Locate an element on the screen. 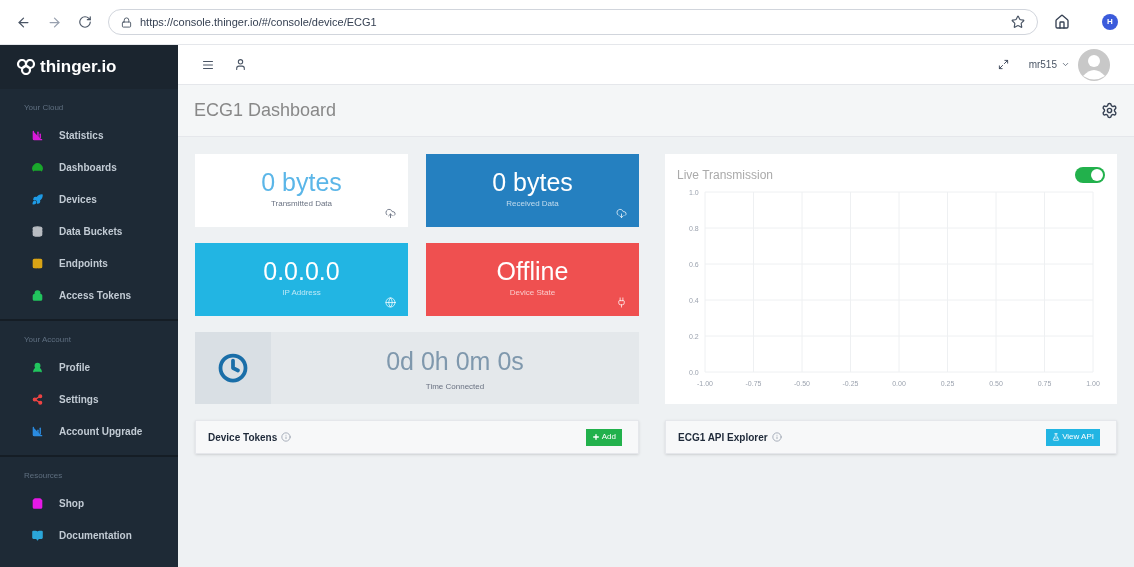 The height and width of the screenshot is (567, 1134). cloud-download-icon is located at coordinates (621, 213).